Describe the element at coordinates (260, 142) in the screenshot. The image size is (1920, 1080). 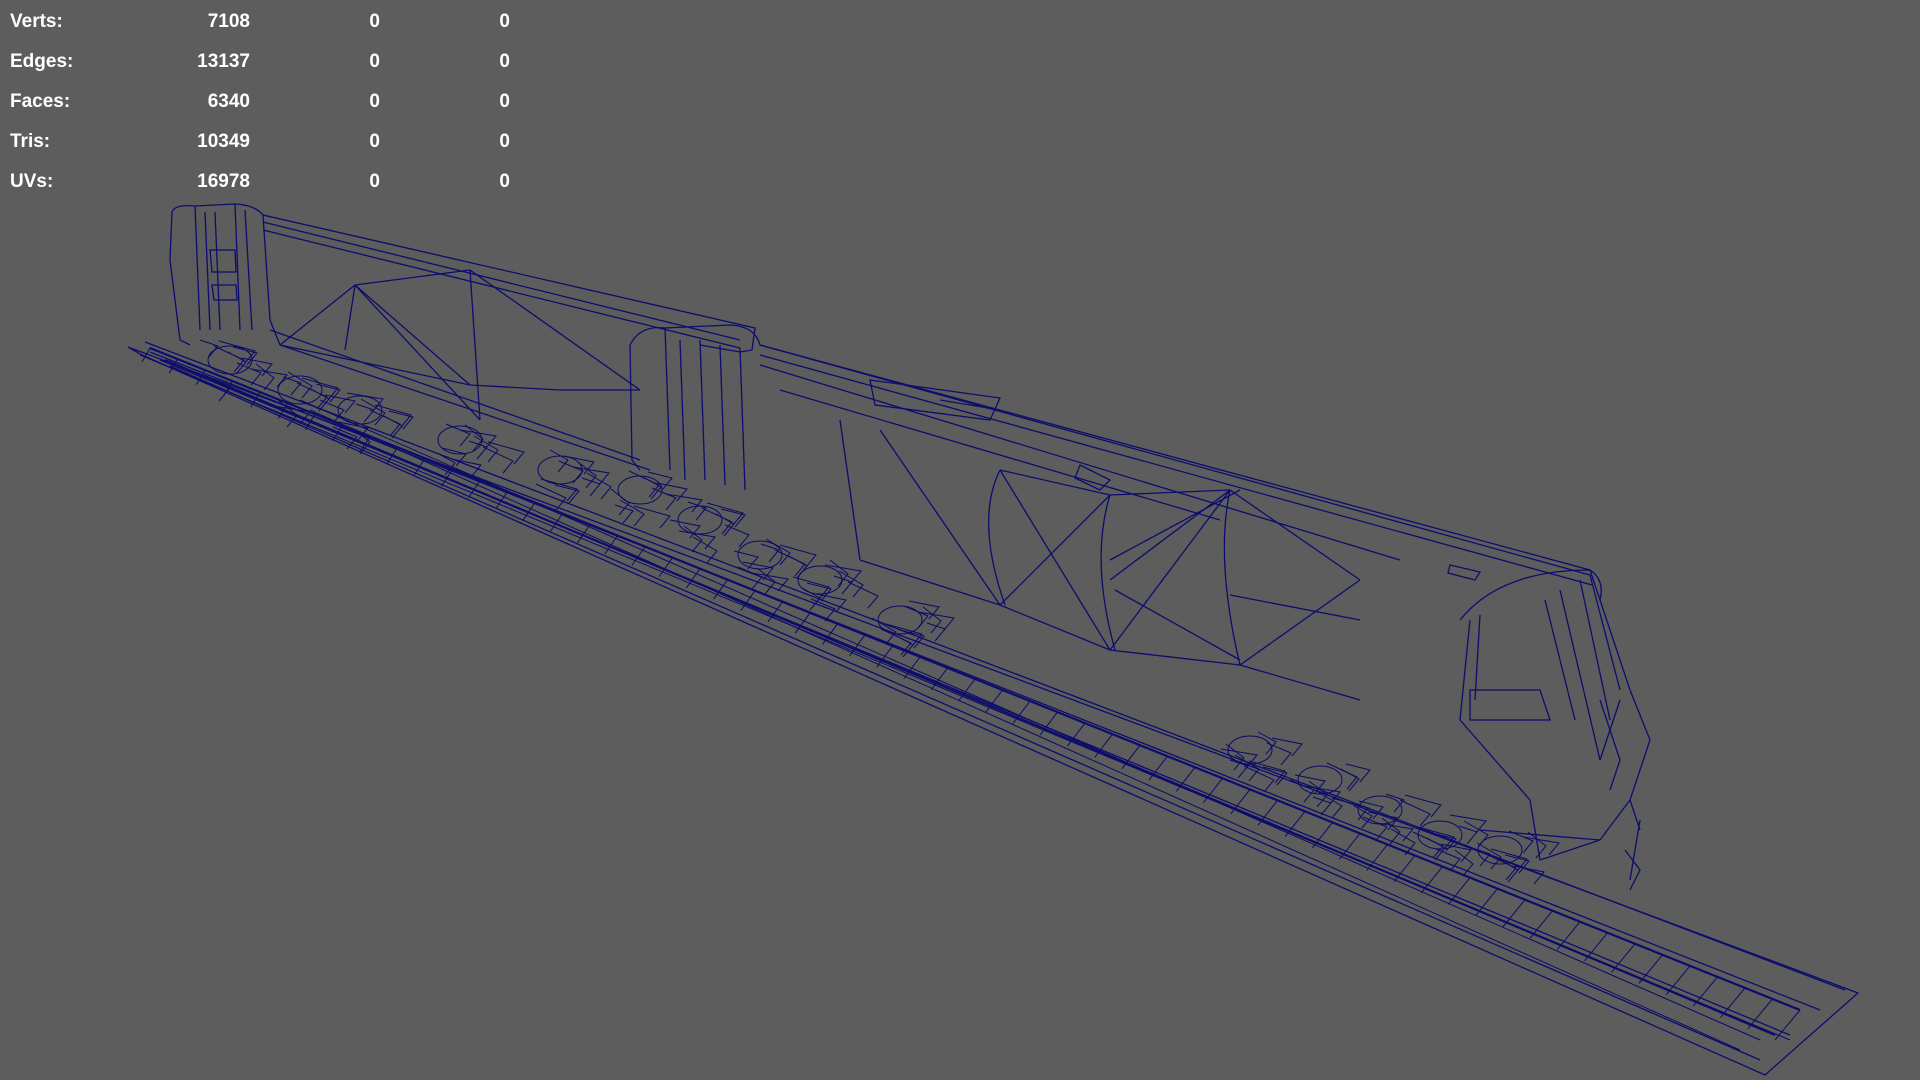
I see `hud-row-tris: Tris: 10349 0 0` at that location.